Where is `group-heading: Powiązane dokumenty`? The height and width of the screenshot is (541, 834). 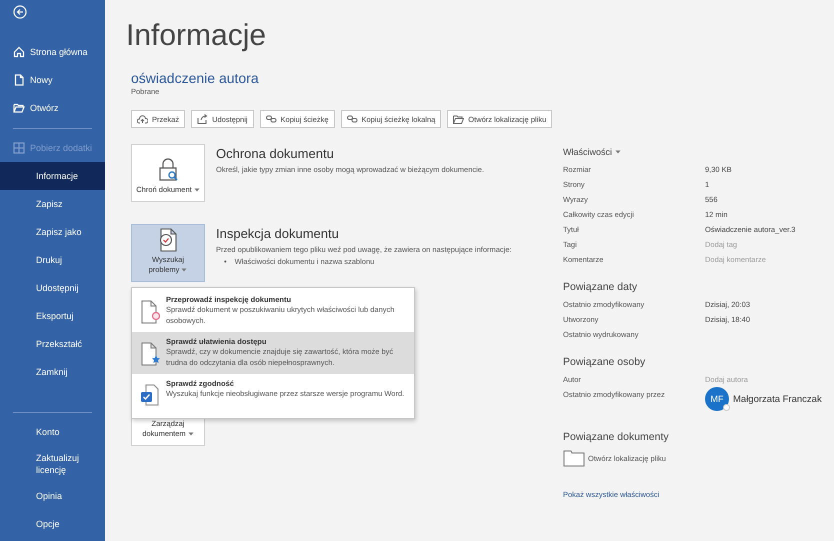 group-heading: Powiązane dokumenty is located at coordinates (616, 437).